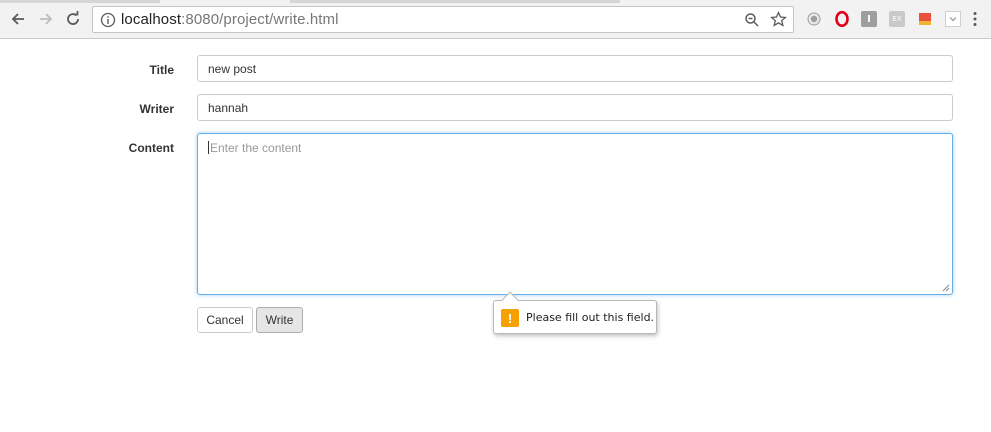  Describe the element at coordinates (279, 320) in the screenshot. I see `write-button: Write` at that location.